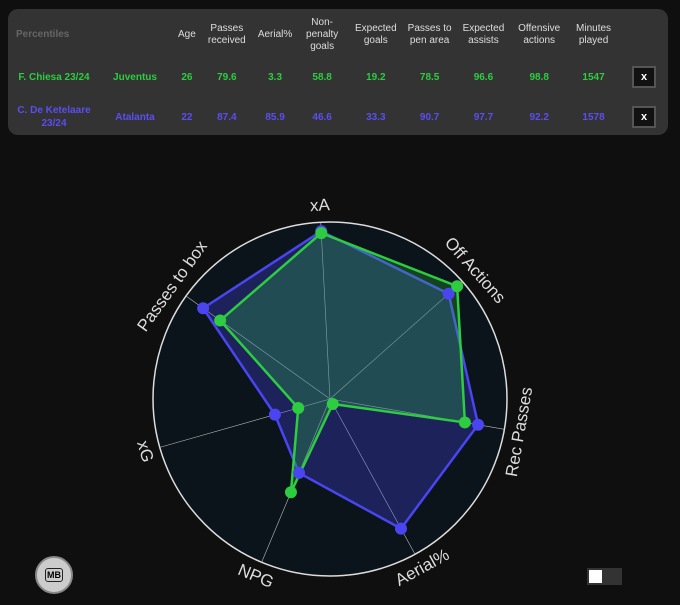 Image resolution: width=680 pixels, height=605 pixels. Describe the element at coordinates (595, 576) in the screenshot. I see `toggle-knob` at that location.